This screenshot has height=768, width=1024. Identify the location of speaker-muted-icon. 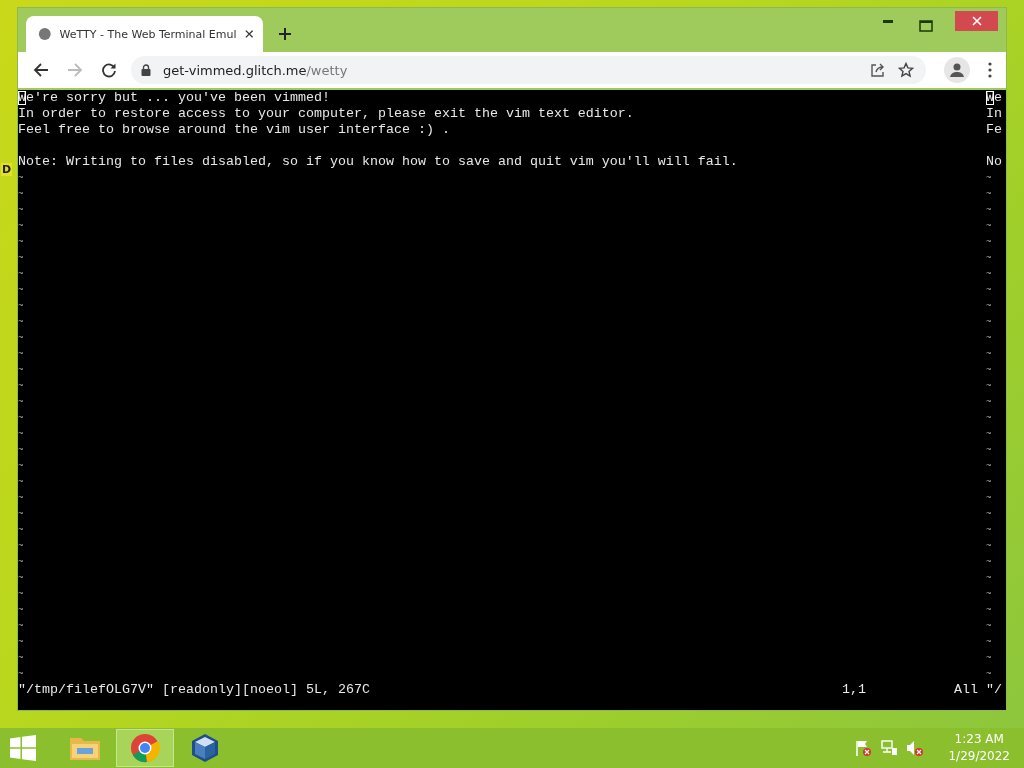
(915, 748).